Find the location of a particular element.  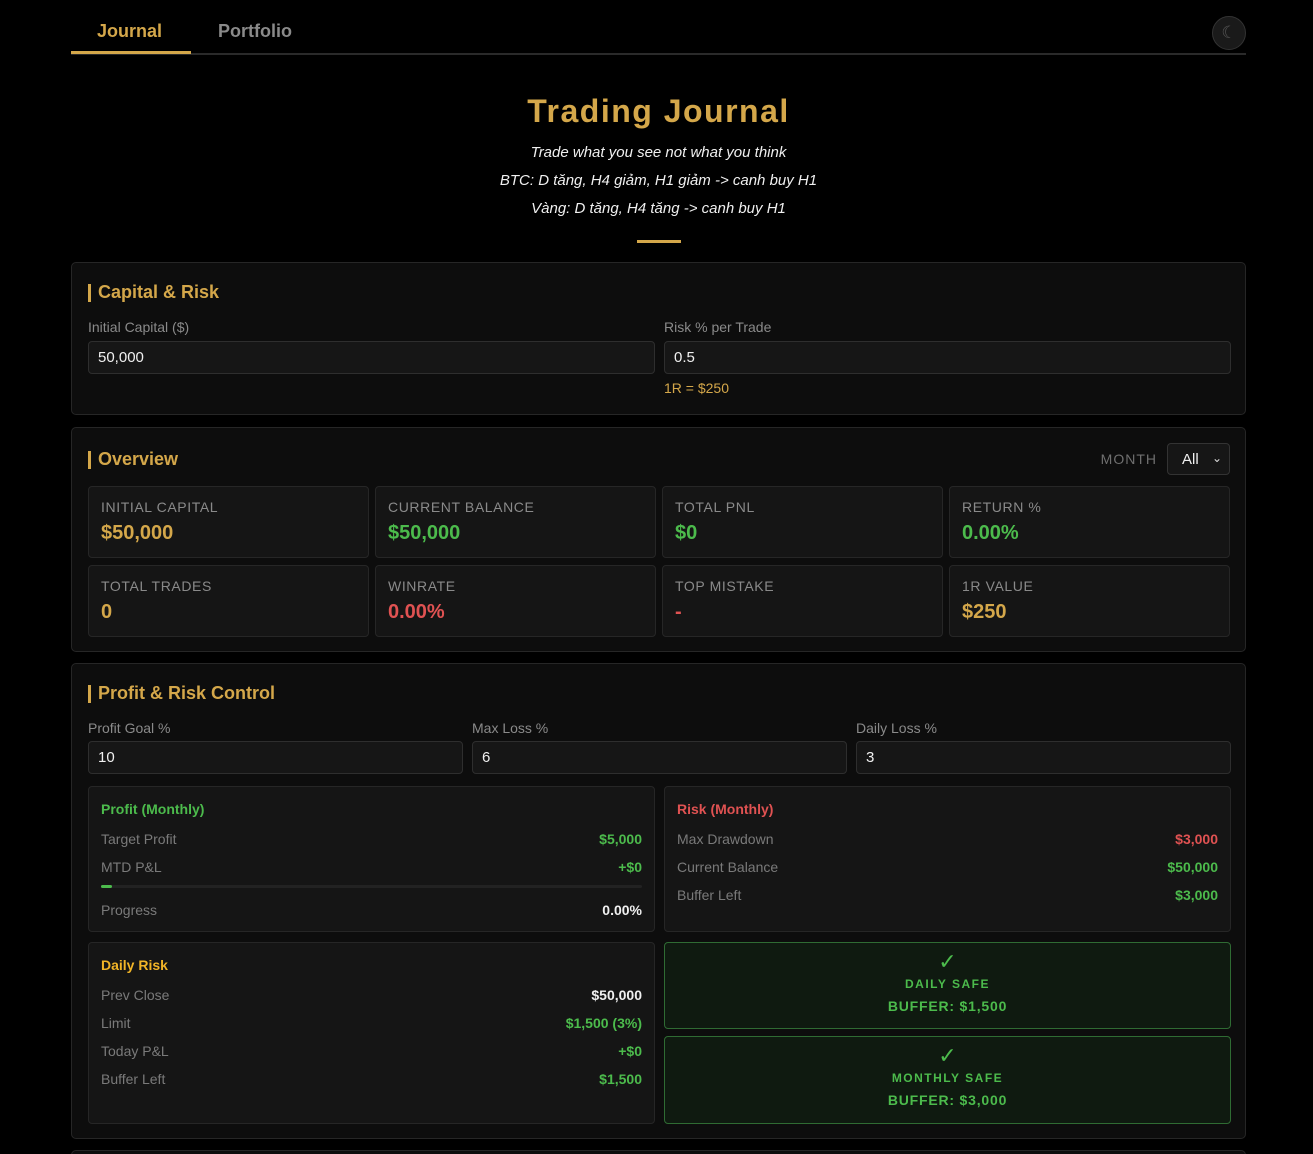

stat-one-r-value: 1R VALUE $250 is located at coordinates (1089, 601).